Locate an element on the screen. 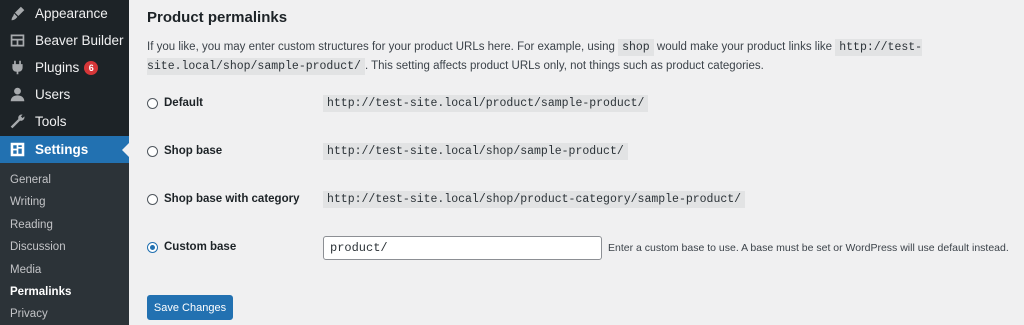 This screenshot has width=1024, height=325. sidebar-item-settings: Settings is located at coordinates (64, 149).